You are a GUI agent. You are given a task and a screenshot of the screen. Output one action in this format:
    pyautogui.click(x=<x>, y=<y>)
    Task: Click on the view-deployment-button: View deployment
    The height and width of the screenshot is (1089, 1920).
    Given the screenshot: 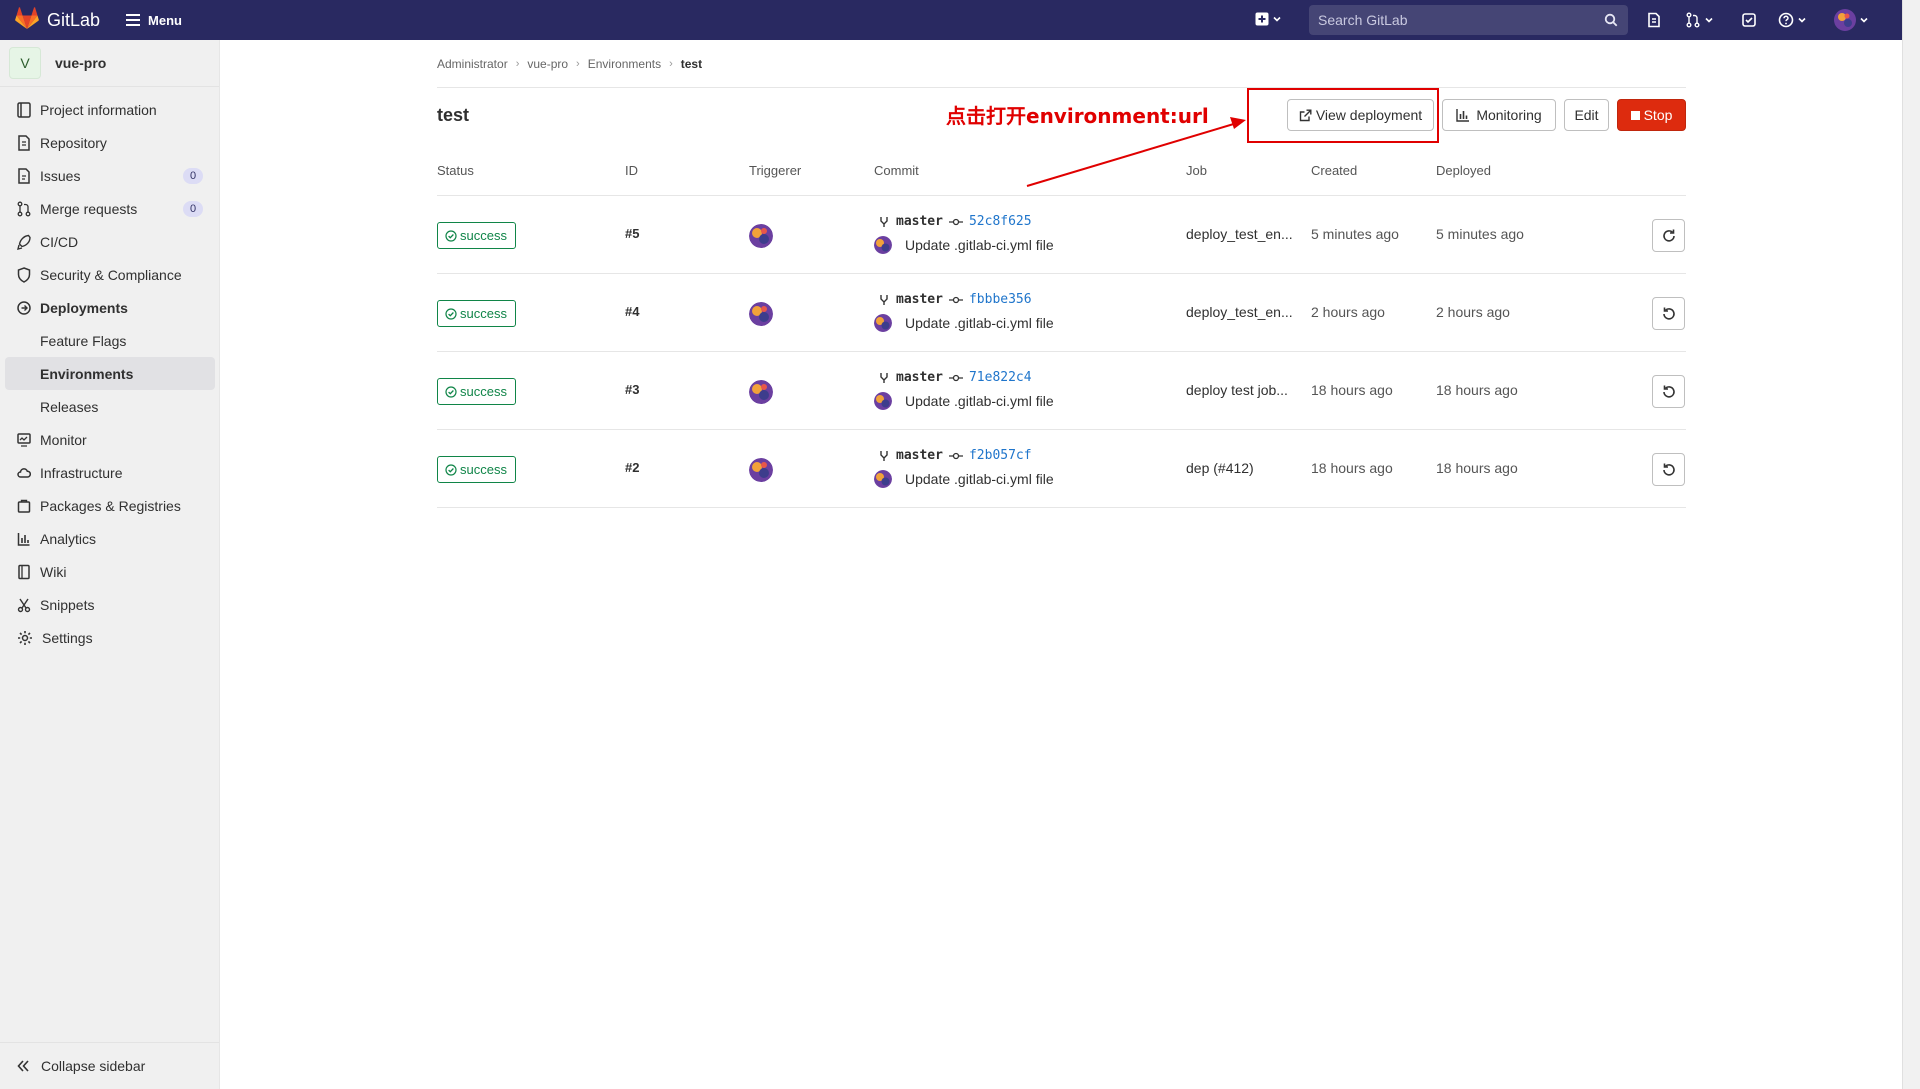 What is the action you would take?
    pyautogui.click(x=1360, y=115)
    